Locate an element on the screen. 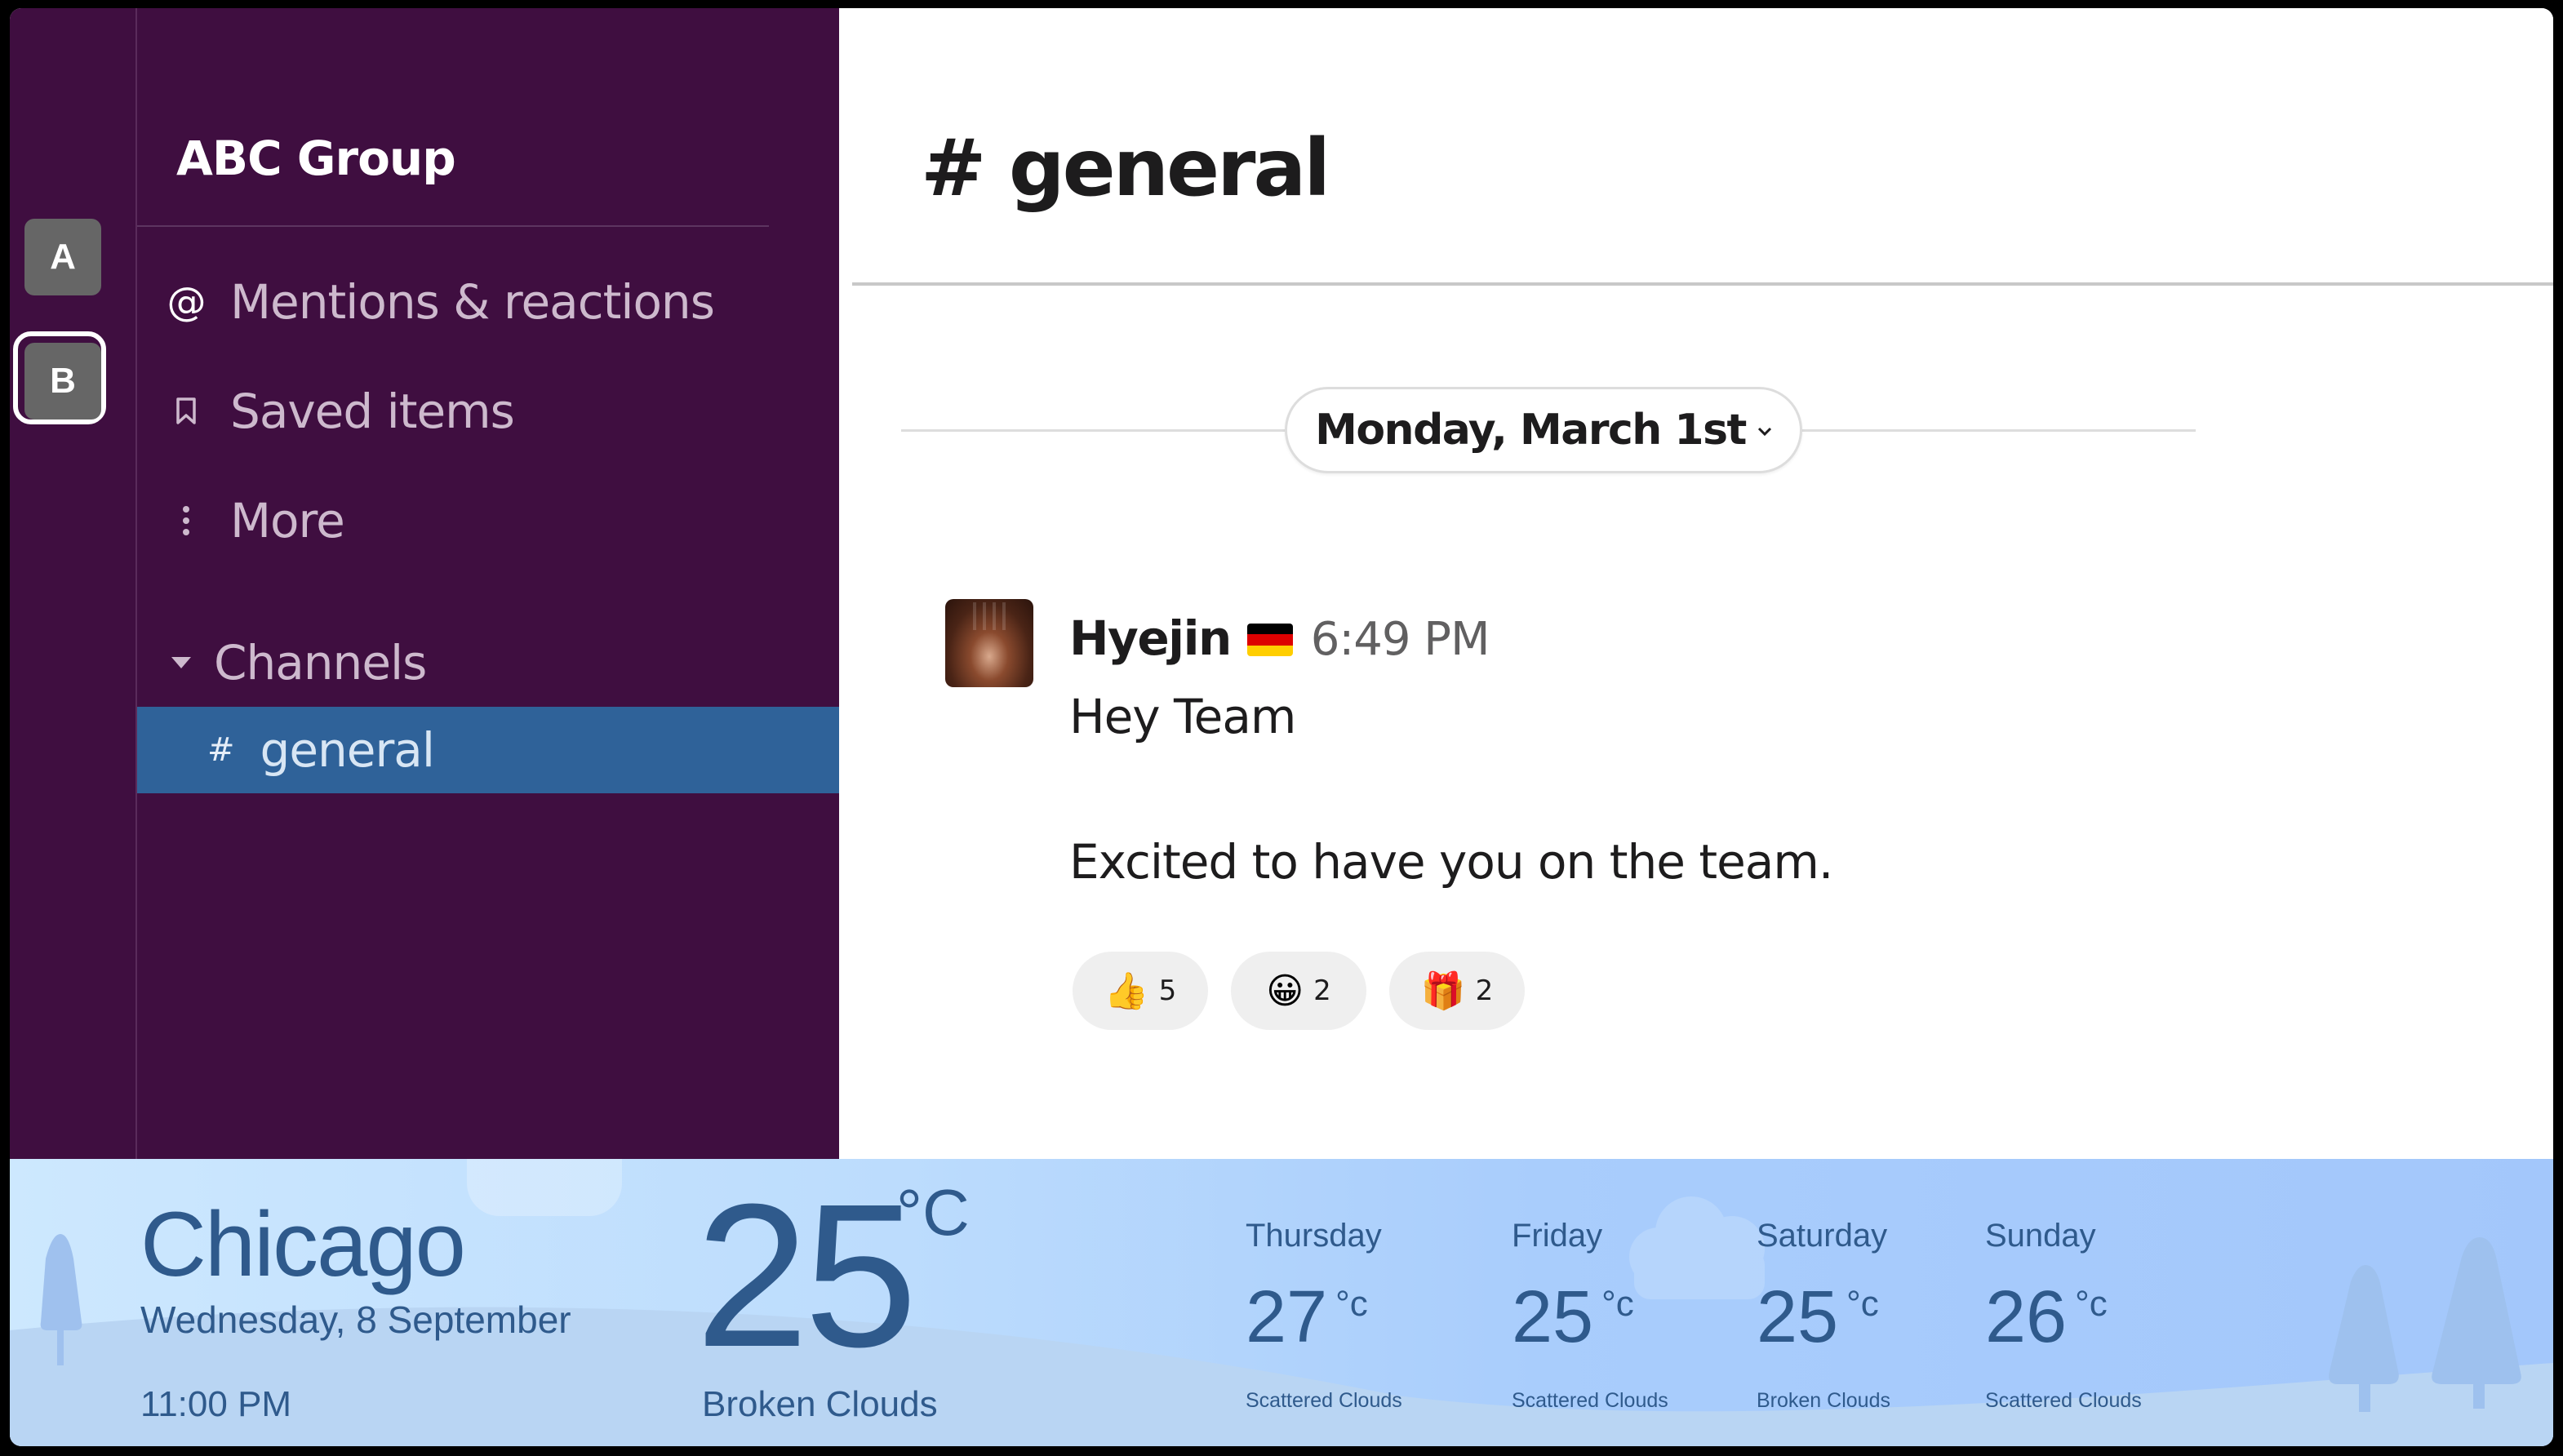 This screenshot has width=2563, height=1456. wrapped-gift-icon: 🎁 is located at coordinates (1443, 991).